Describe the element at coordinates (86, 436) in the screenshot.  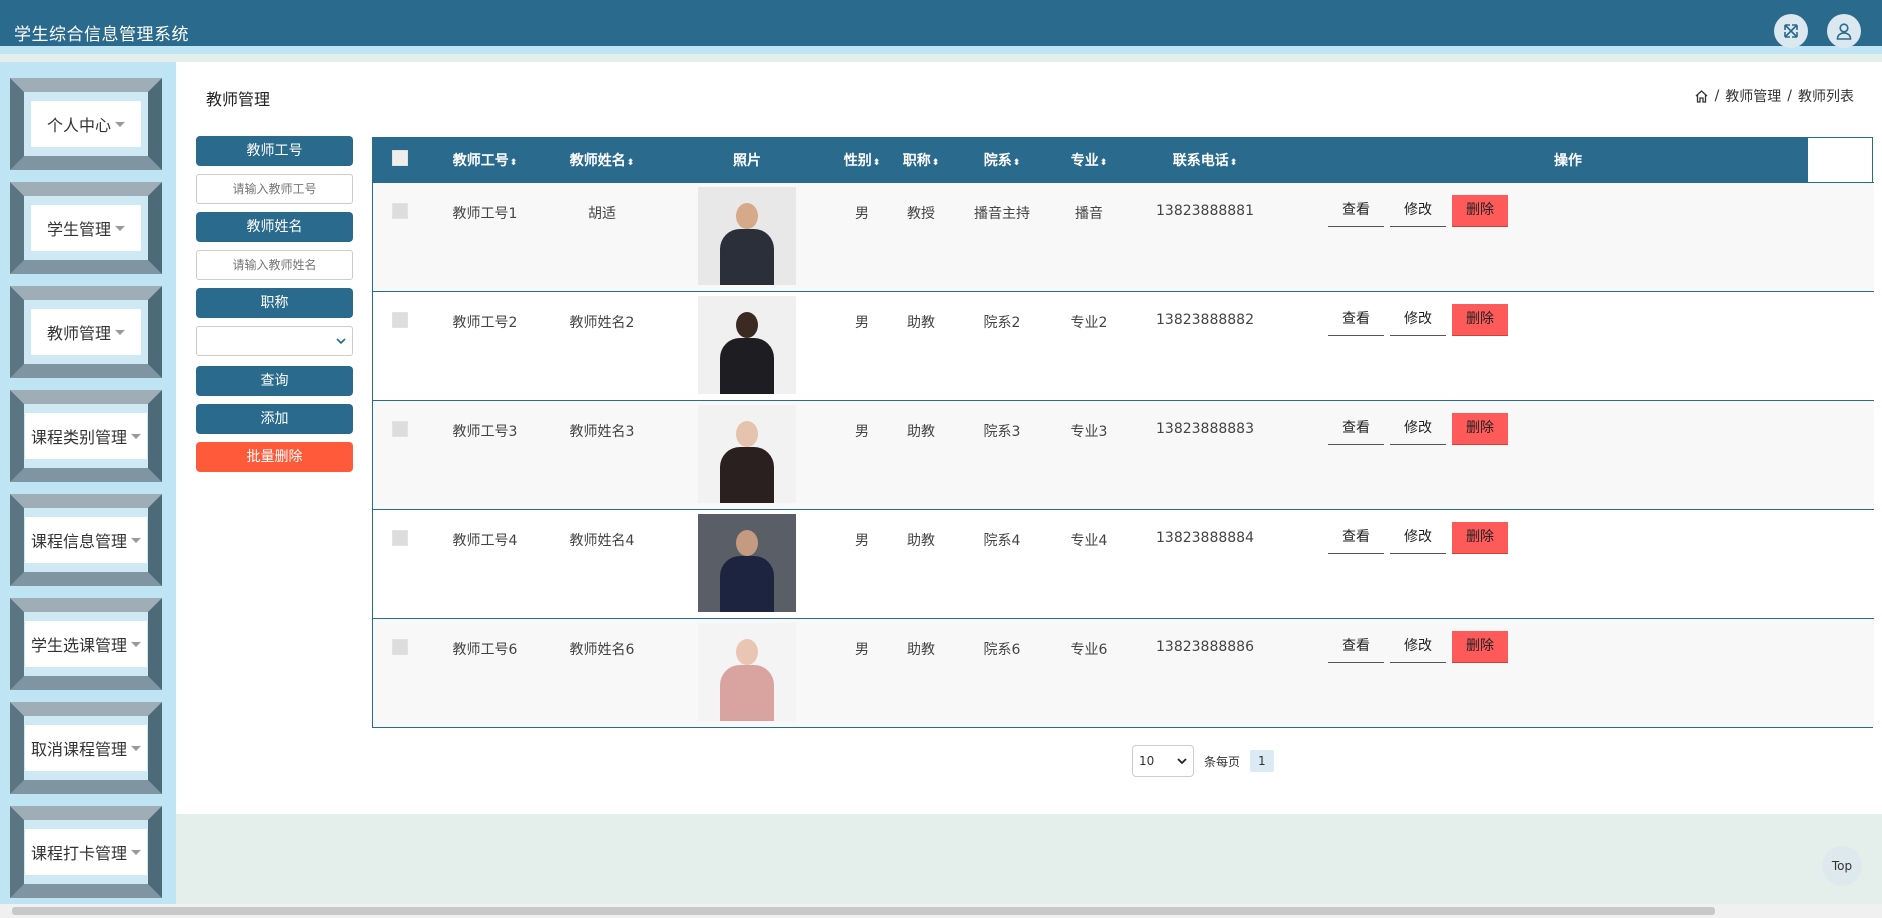
I see `sidebar-item-course-category: 课程类别管理` at that location.